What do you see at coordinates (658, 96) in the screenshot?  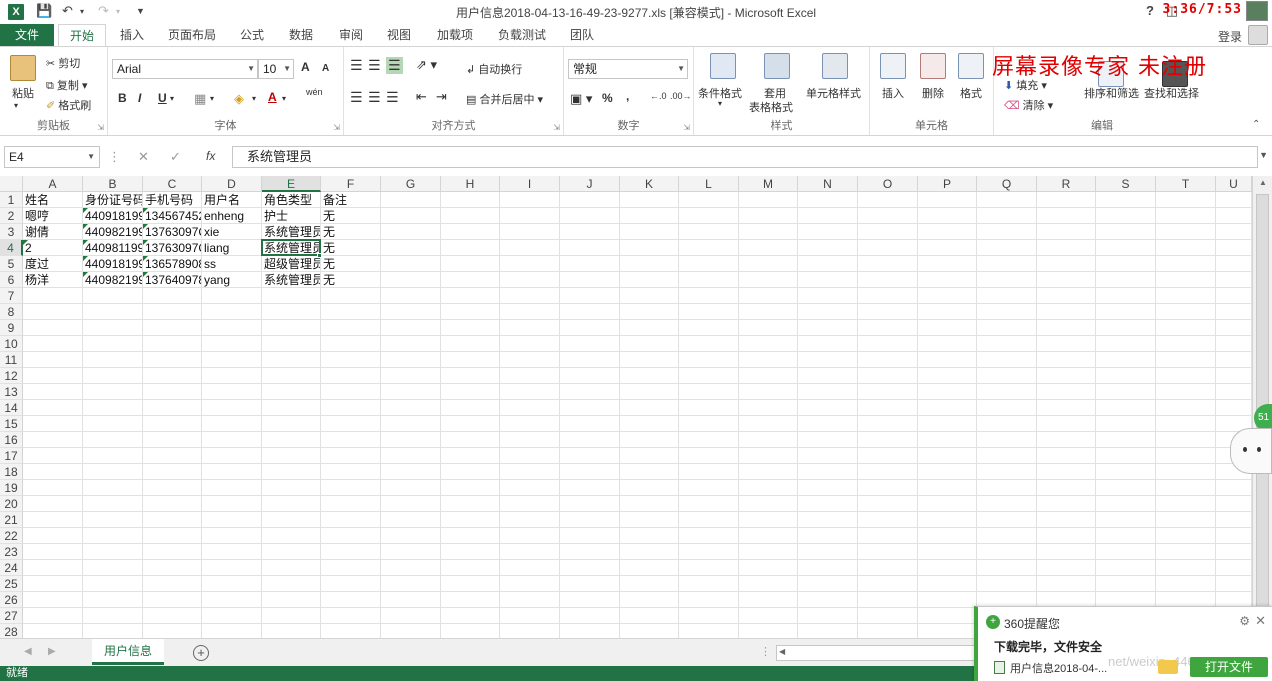 I see `increase-decimal-icon: ←.0` at bounding box center [658, 96].